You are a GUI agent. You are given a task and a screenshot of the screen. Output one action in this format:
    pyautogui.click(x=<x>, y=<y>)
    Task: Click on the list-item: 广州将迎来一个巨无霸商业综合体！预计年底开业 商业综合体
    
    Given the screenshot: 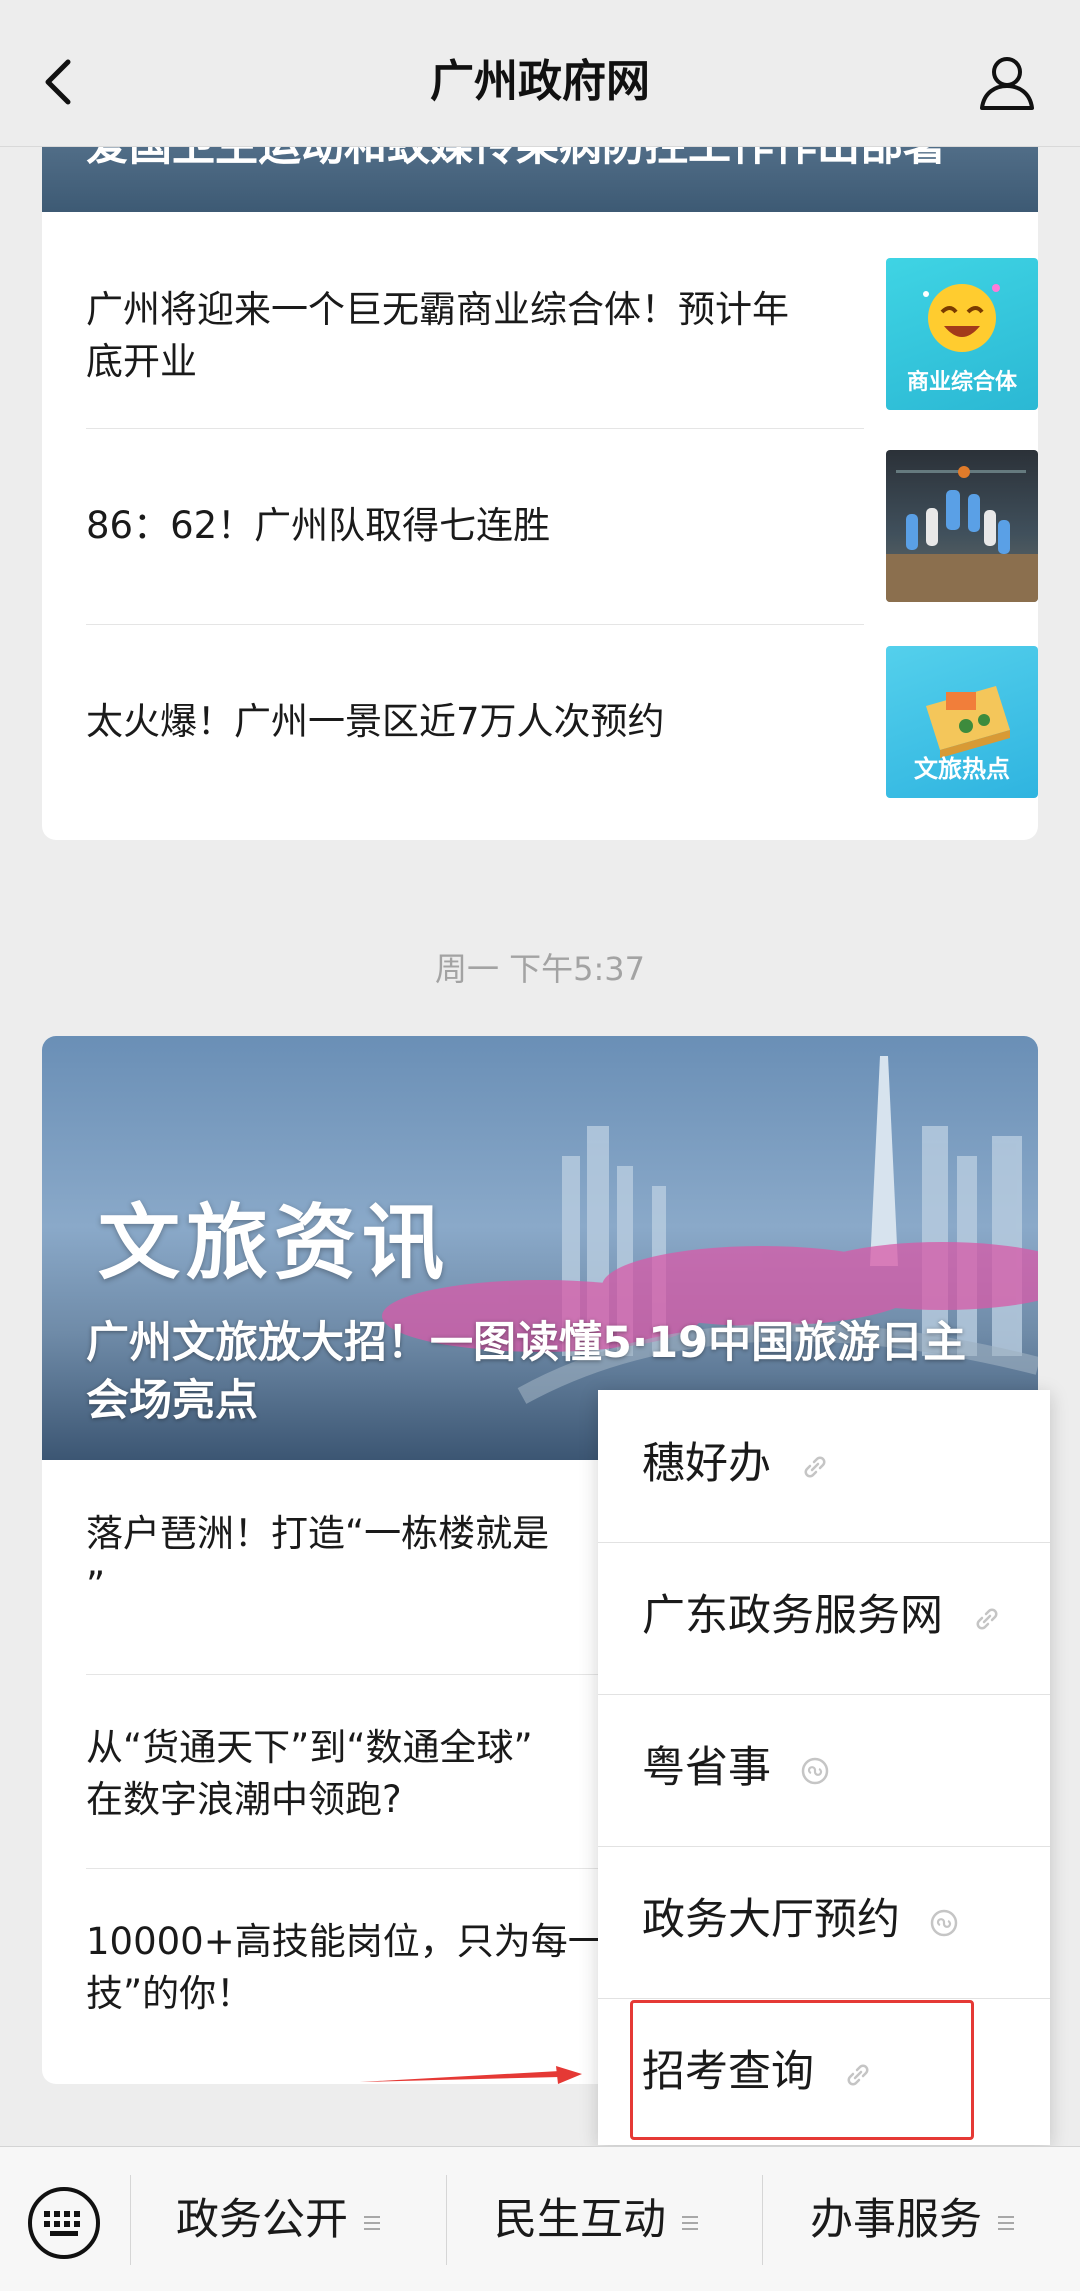 What is the action you would take?
    pyautogui.click(x=562, y=341)
    